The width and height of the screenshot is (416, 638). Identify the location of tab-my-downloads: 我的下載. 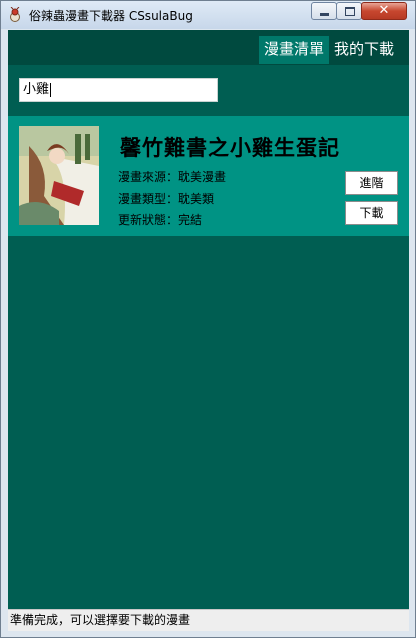
(365, 50).